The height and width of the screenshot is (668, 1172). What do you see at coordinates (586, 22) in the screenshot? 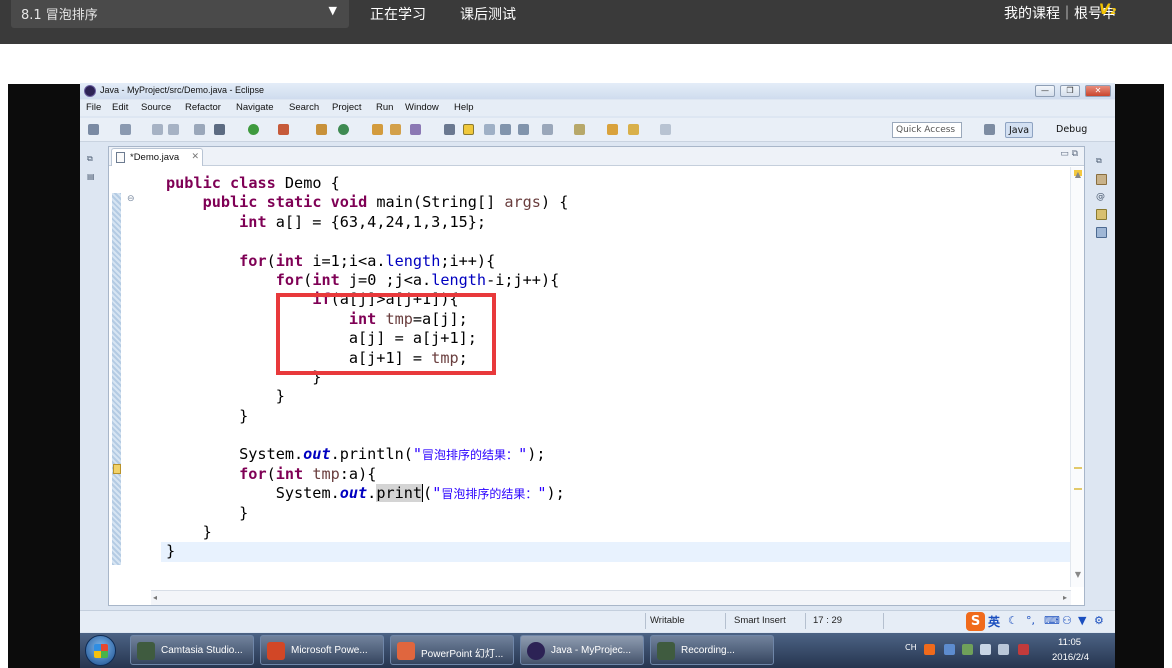
I see `course-topbar: 8.1 冒泡排序 ▼ 正在学习 课后测试 我的课程｜根号申 V₂` at bounding box center [586, 22].